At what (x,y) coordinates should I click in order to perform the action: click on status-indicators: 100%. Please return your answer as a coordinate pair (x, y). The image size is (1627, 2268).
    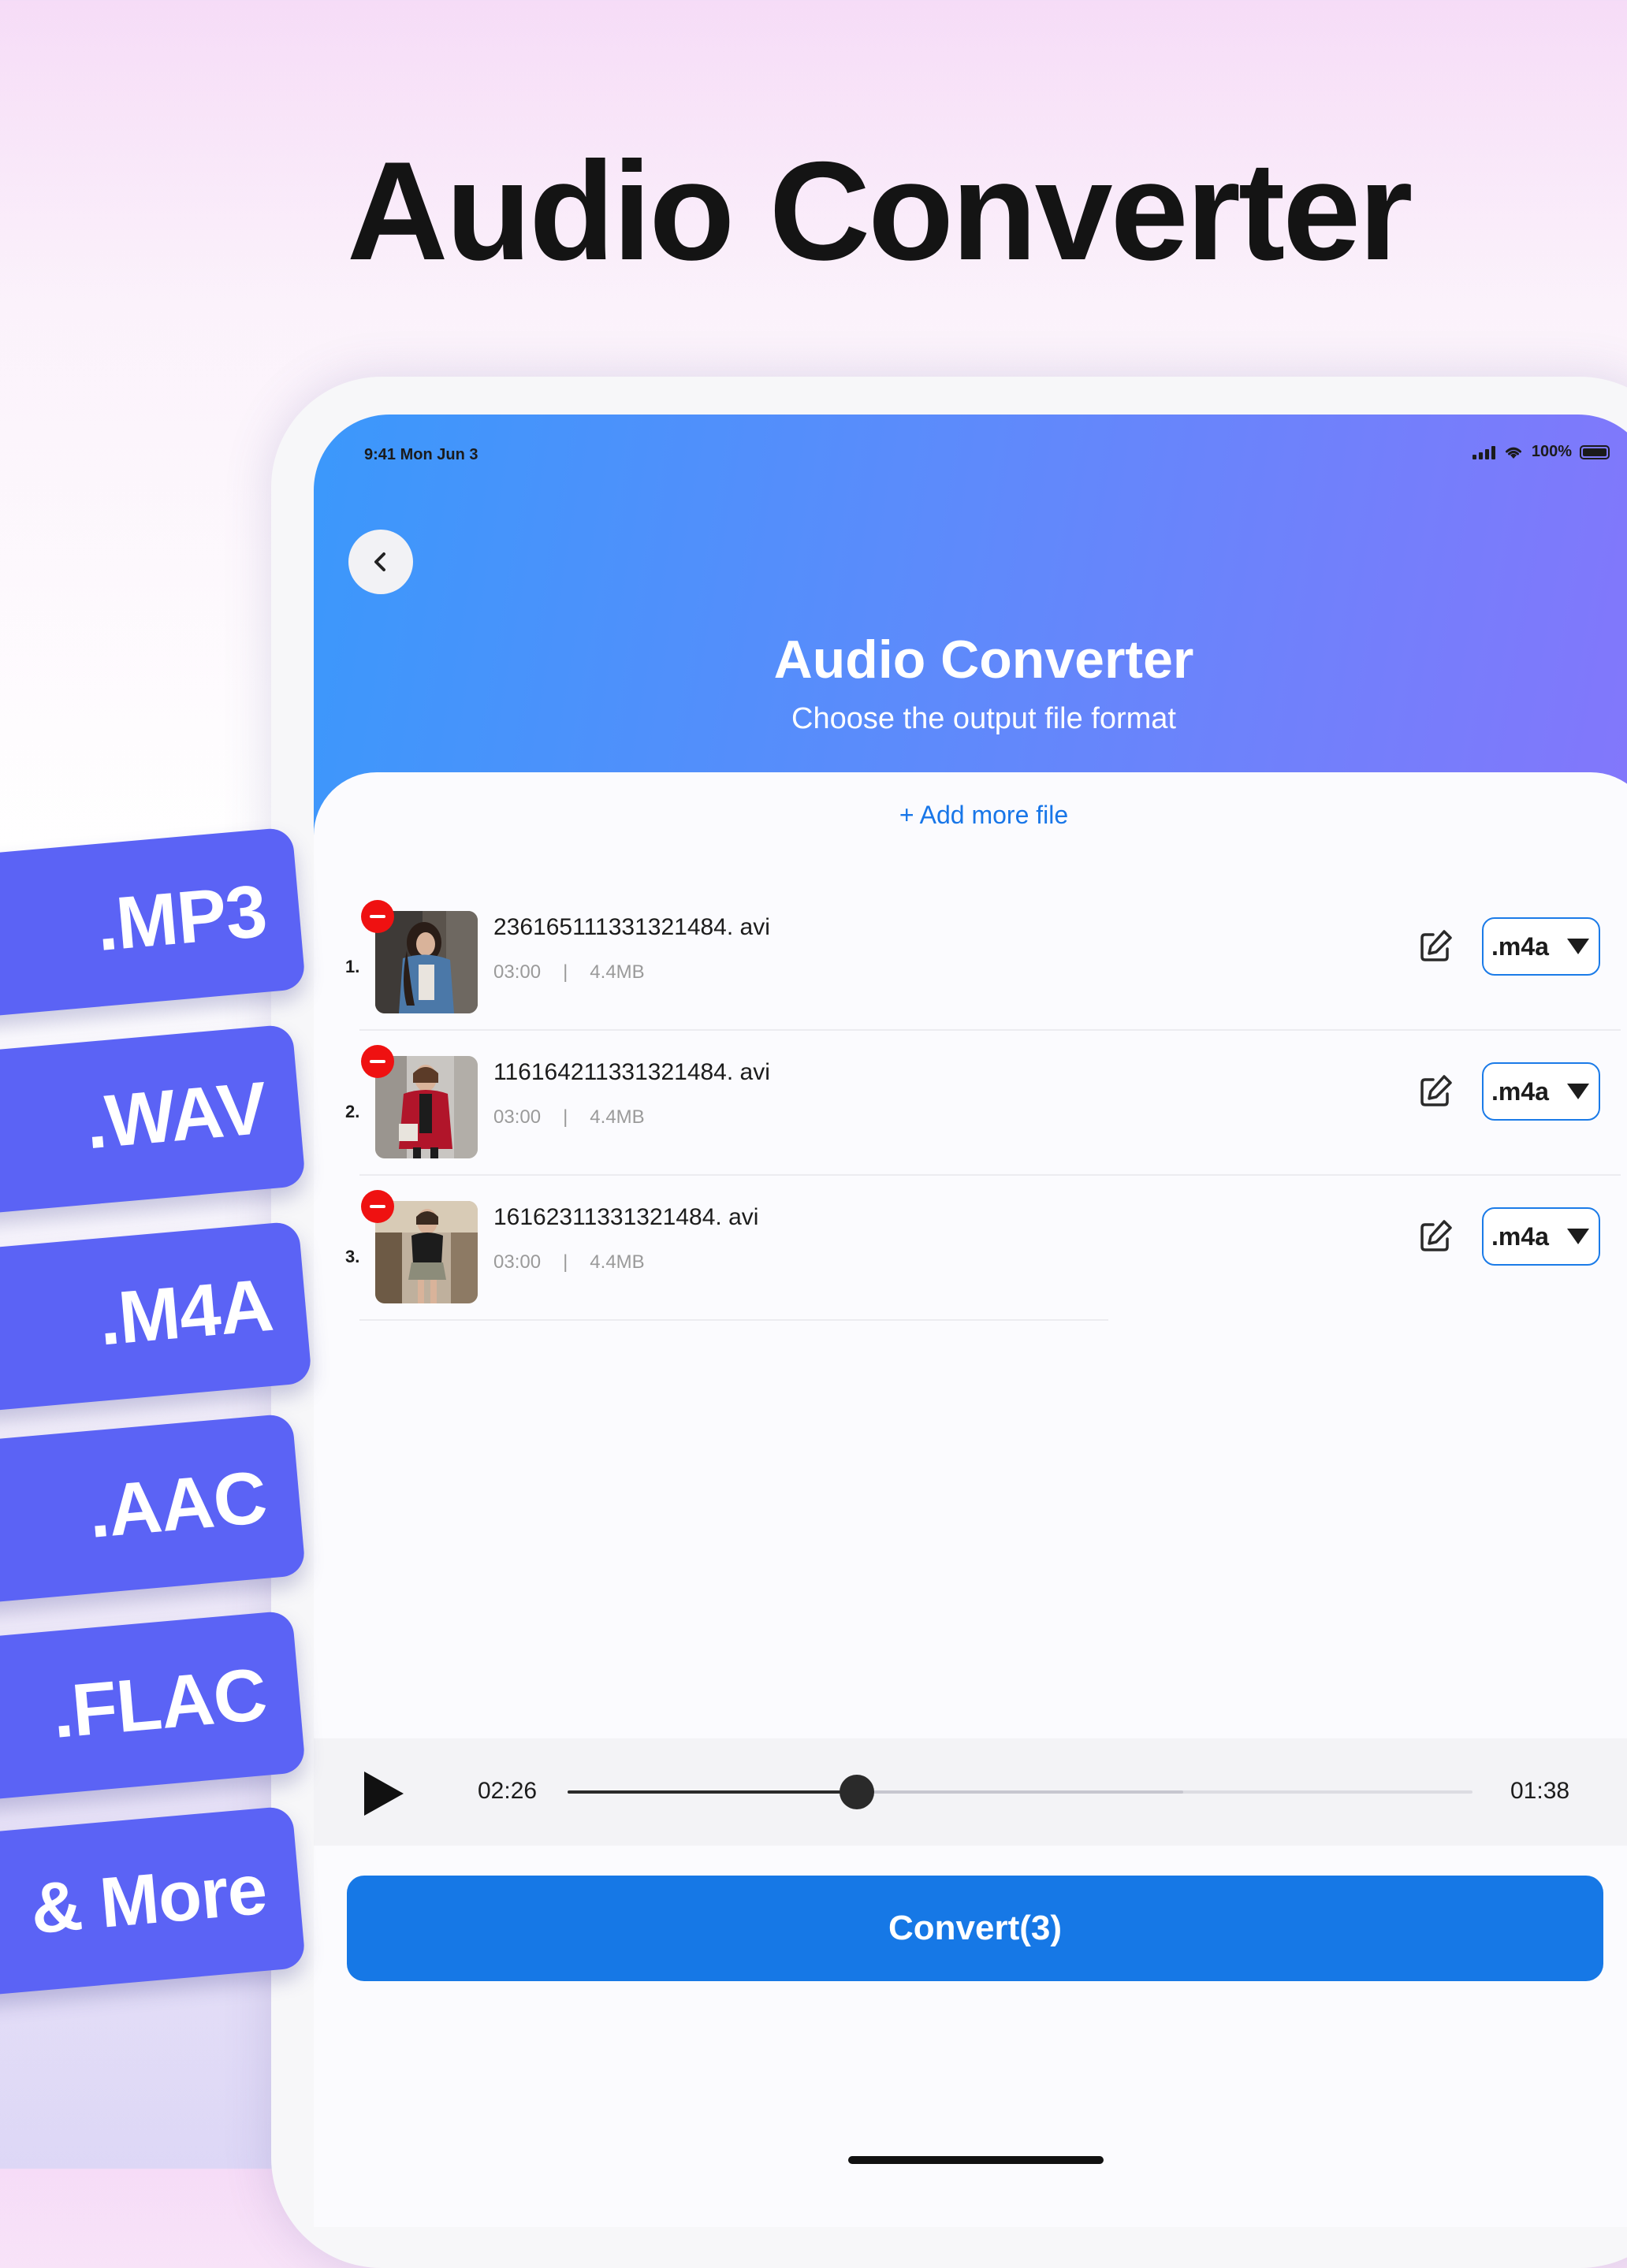
    Looking at the image, I should click on (1541, 452).